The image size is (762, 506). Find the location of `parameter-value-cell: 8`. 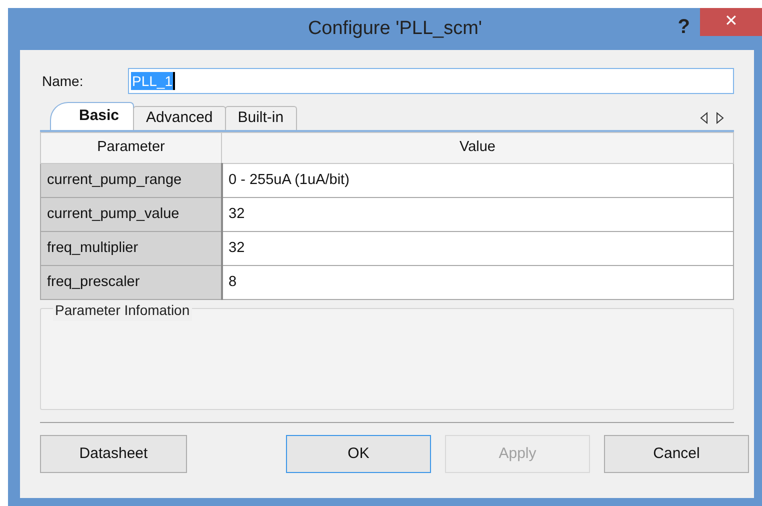

parameter-value-cell: 8 is located at coordinates (478, 283).